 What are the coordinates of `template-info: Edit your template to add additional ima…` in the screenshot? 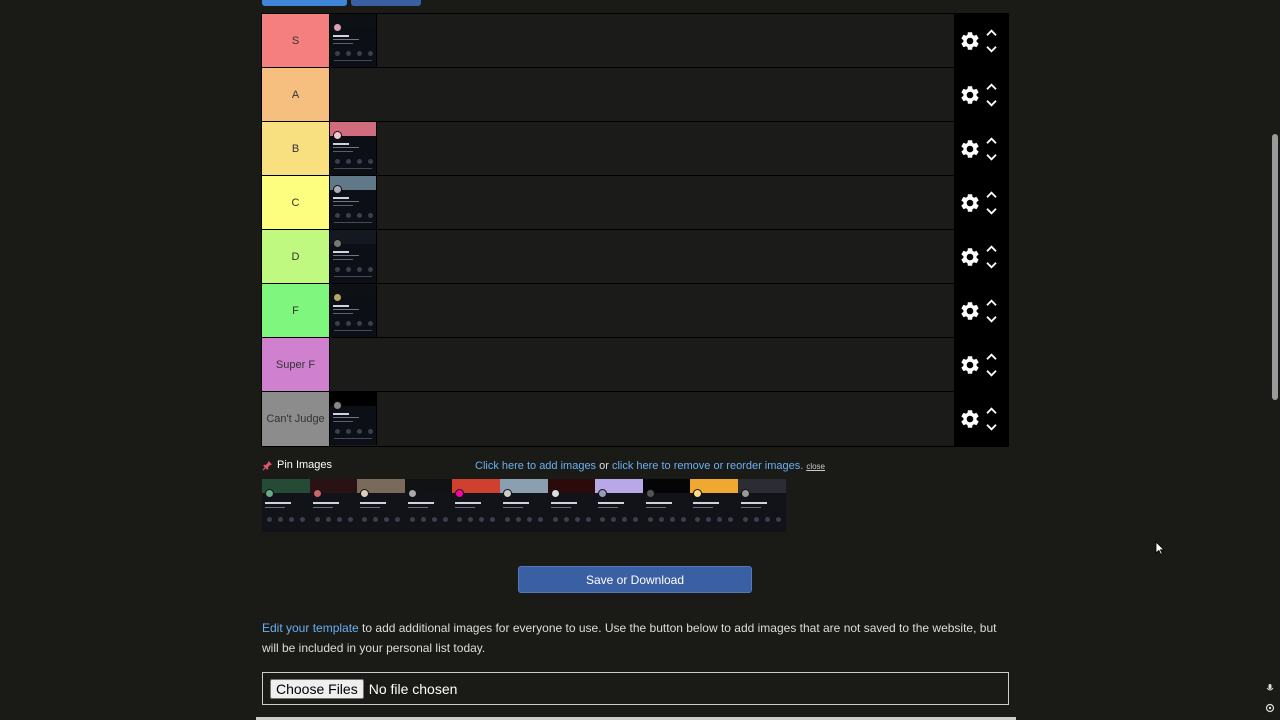 It's located at (636, 638).